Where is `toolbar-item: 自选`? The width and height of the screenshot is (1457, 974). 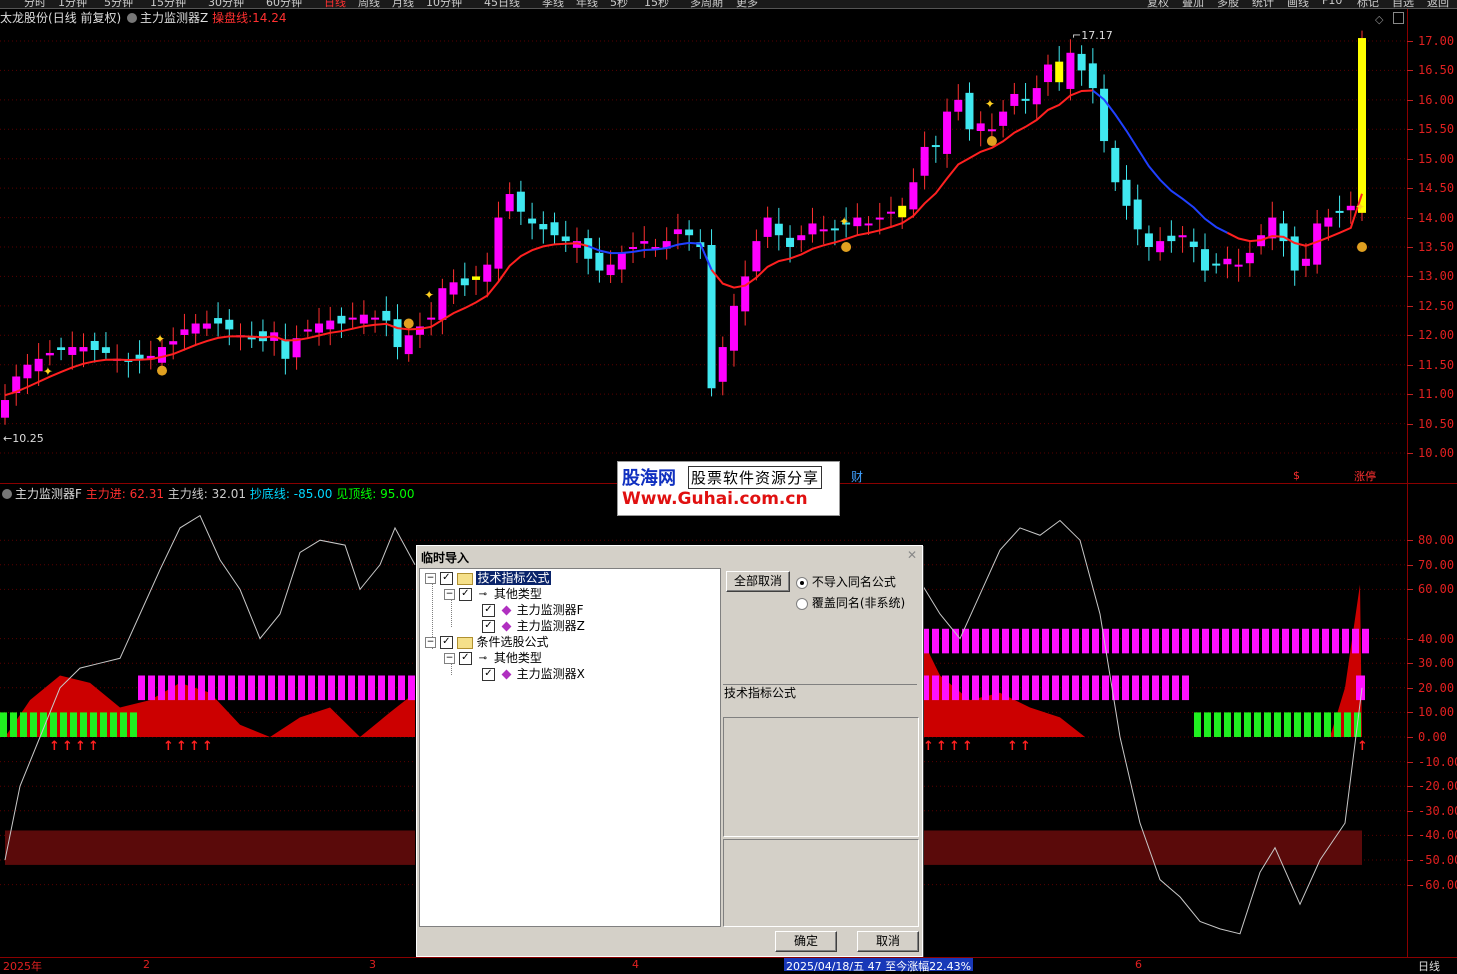
toolbar-item: 自选 is located at coordinates (1403, 4).